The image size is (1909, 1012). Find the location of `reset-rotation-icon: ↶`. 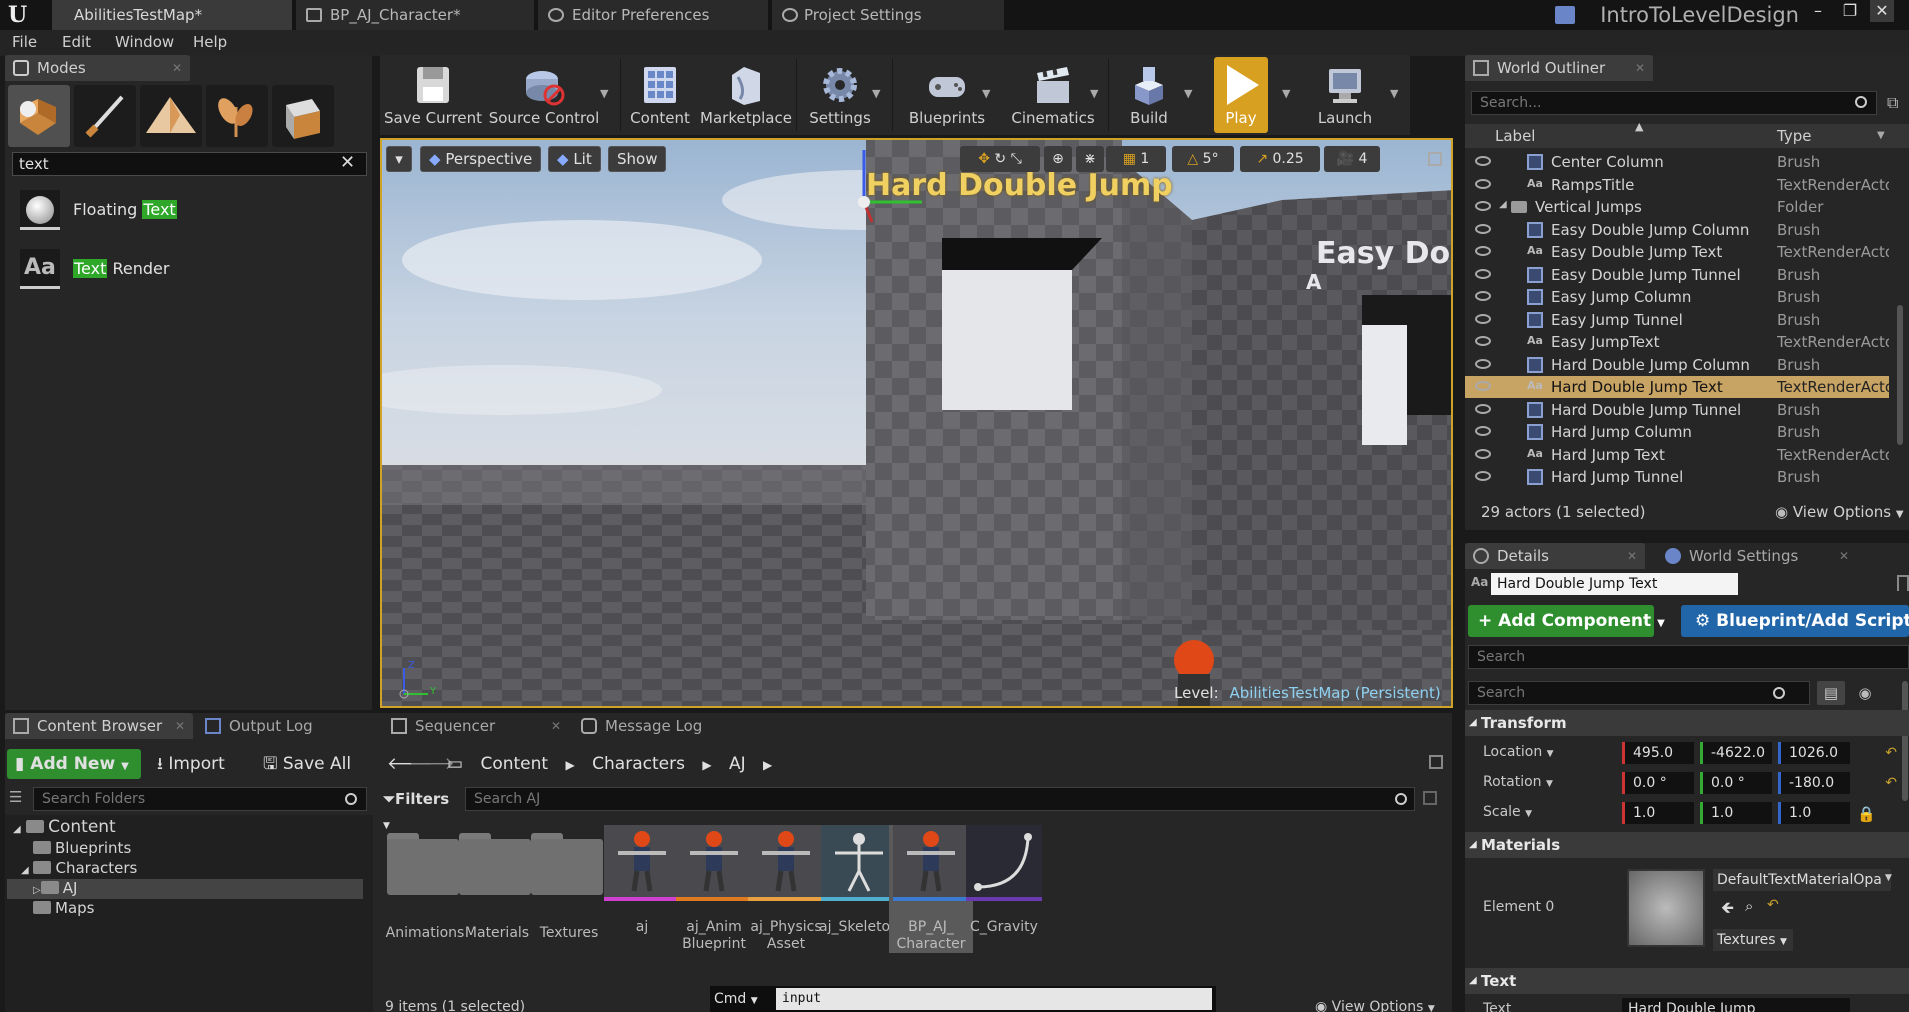

reset-rotation-icon: ↶ is located at coordinates (1891, 783).